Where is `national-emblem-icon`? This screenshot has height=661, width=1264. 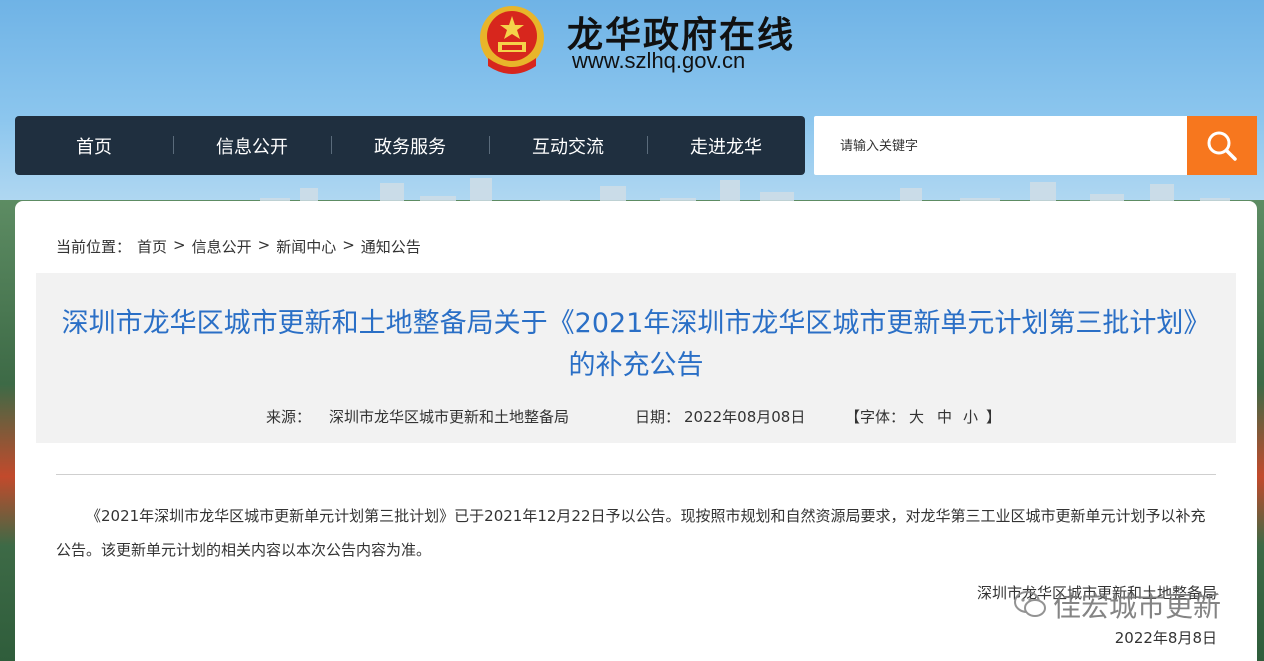 national-emblem-icon is located at coordinates (512, 39).